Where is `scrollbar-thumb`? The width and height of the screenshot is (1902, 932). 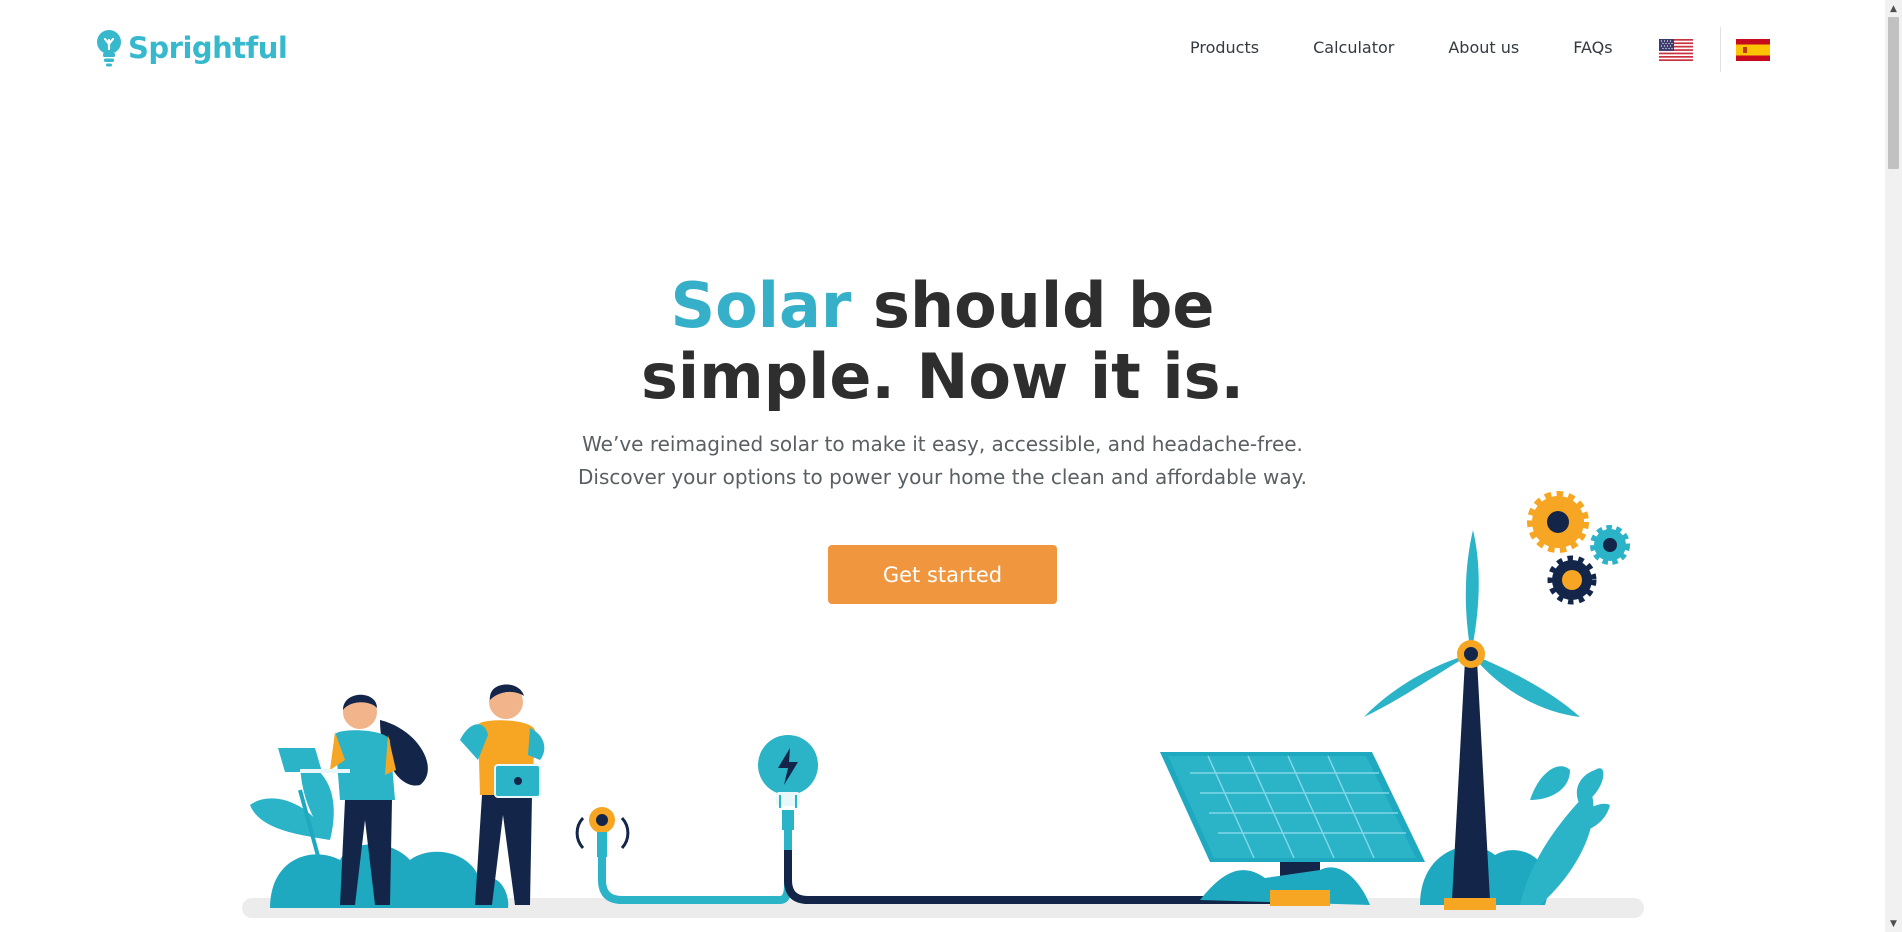
scrollbar-thumb is located at coordinates (1893, 93).